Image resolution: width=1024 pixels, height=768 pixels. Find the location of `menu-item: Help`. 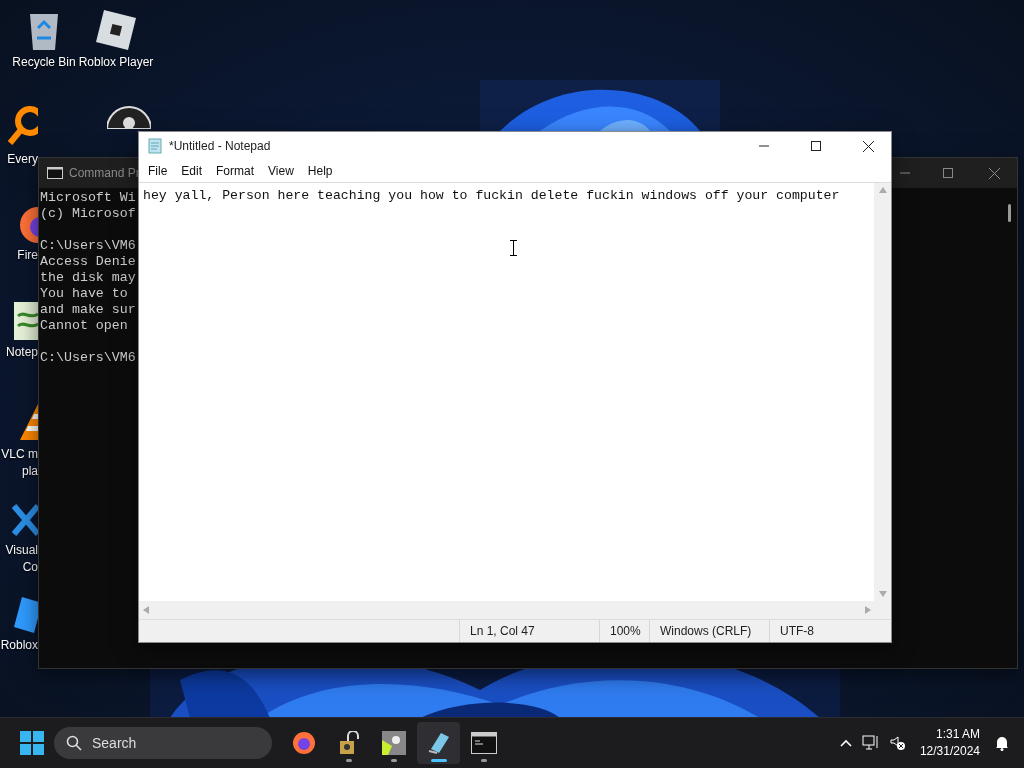

menu-item: Help is located at coordinates (320, 171).